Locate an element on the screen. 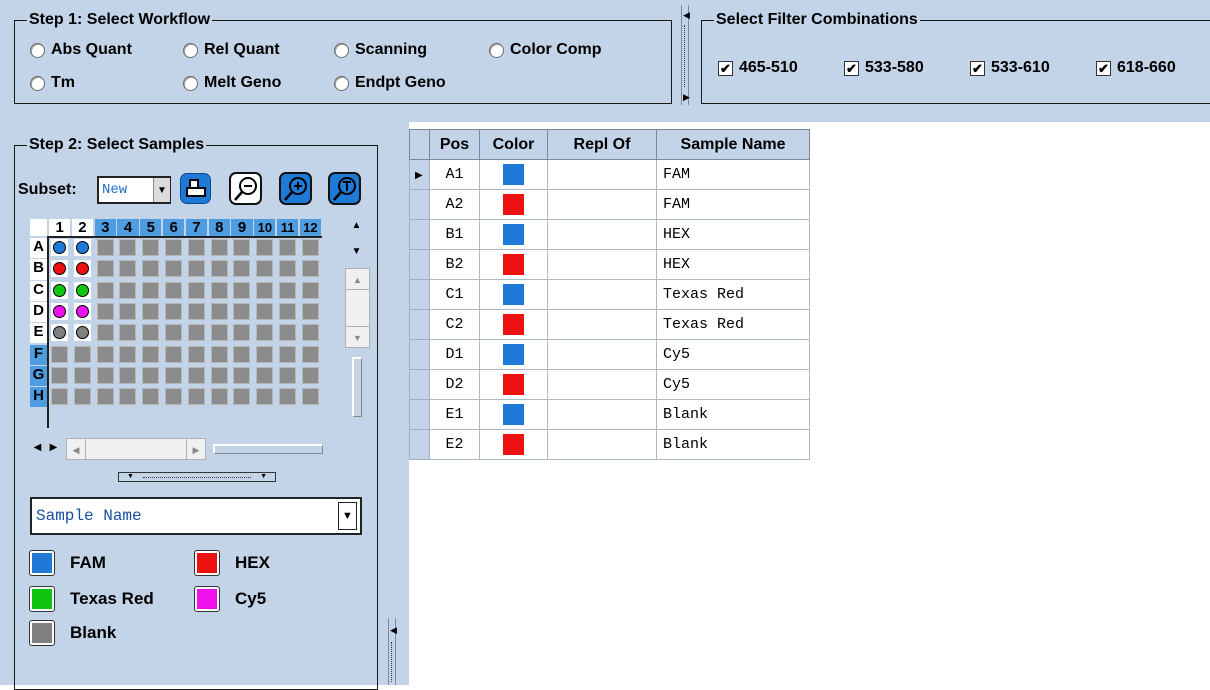 The width and height of the screenshot is (1210, 690). cell-sample-name: HEX is located at coordinates (733, 264).